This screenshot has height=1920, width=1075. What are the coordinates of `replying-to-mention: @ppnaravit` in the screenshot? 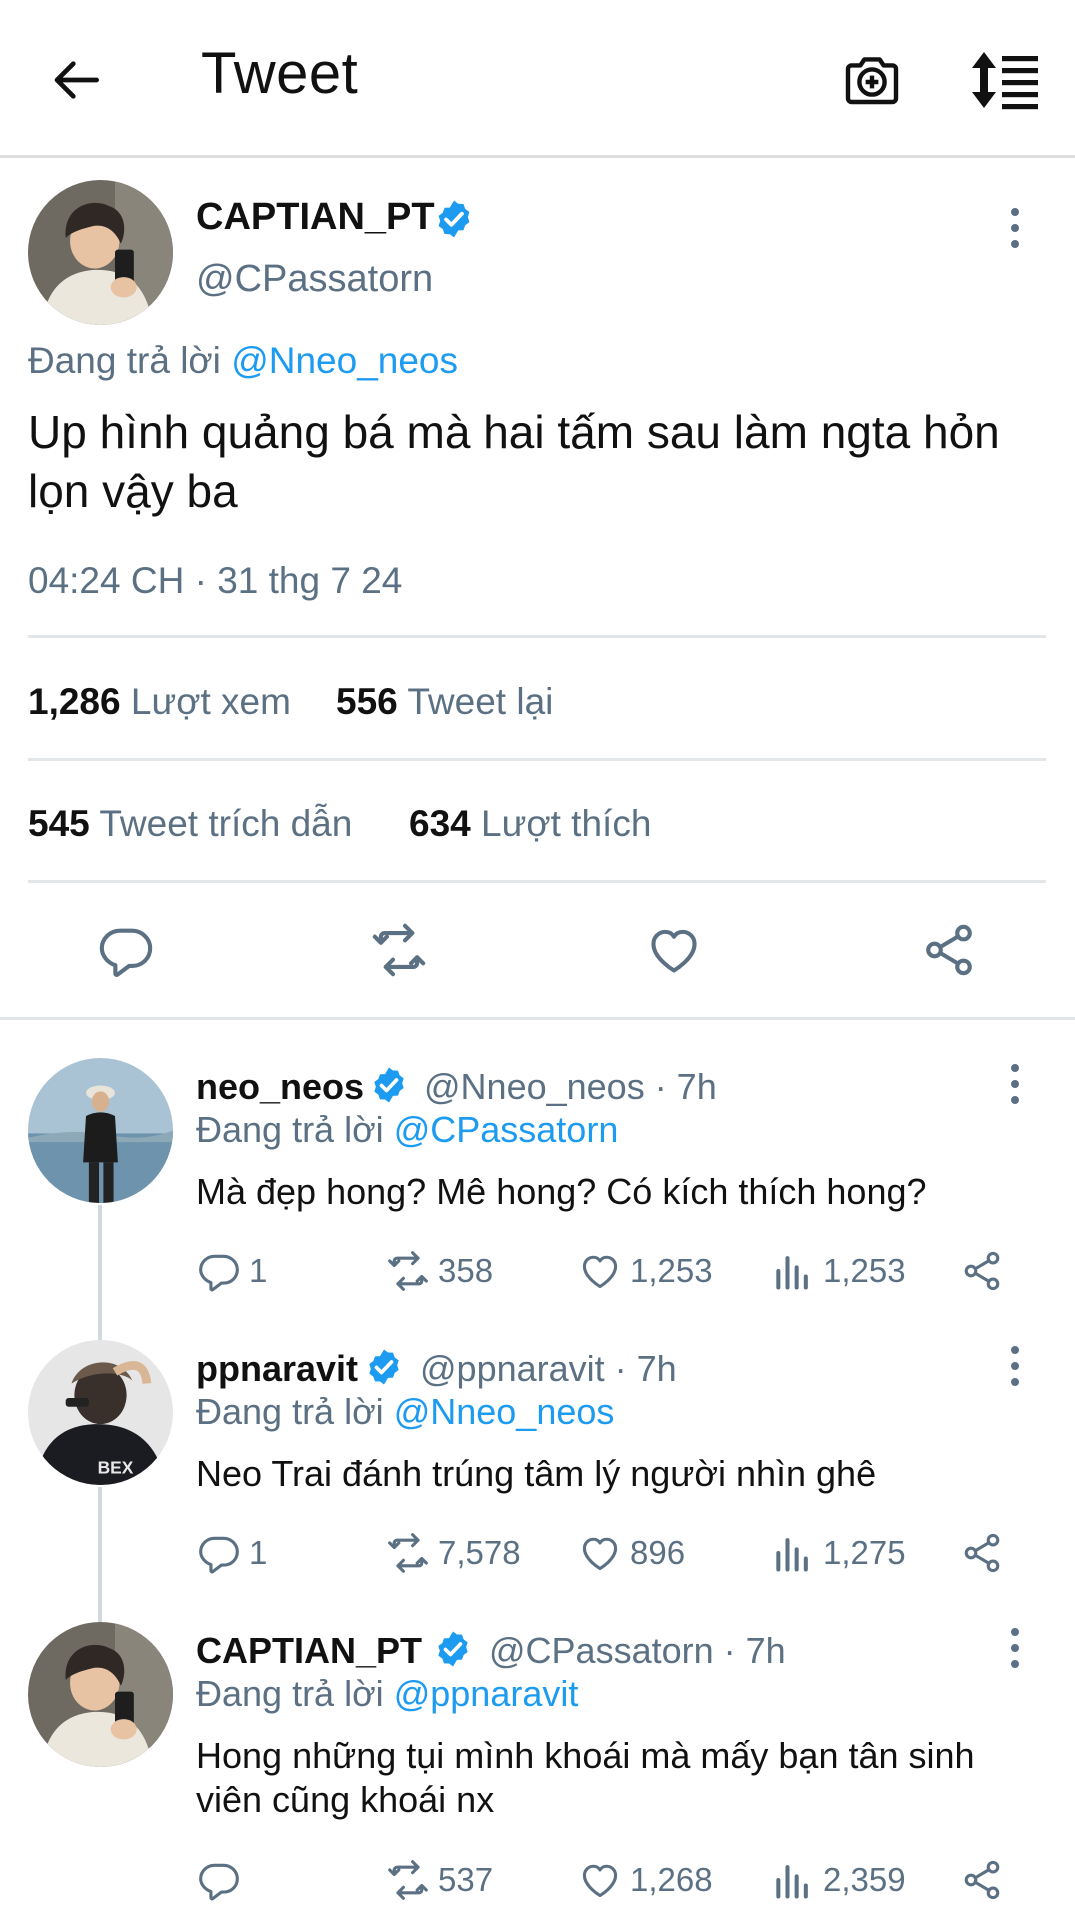 It's located at (486, 1693).